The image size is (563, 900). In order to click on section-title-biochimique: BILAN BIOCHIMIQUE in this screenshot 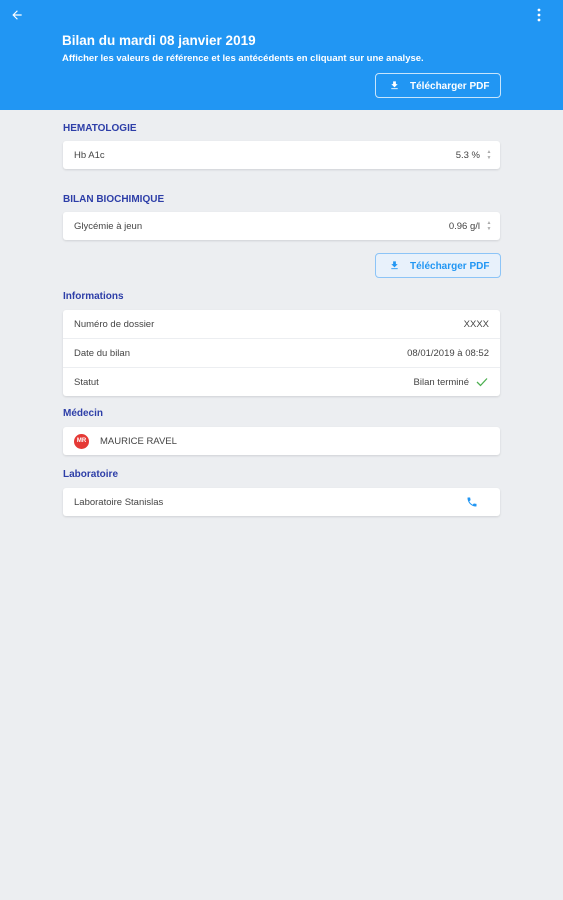, I will do `click(114, 199)`.